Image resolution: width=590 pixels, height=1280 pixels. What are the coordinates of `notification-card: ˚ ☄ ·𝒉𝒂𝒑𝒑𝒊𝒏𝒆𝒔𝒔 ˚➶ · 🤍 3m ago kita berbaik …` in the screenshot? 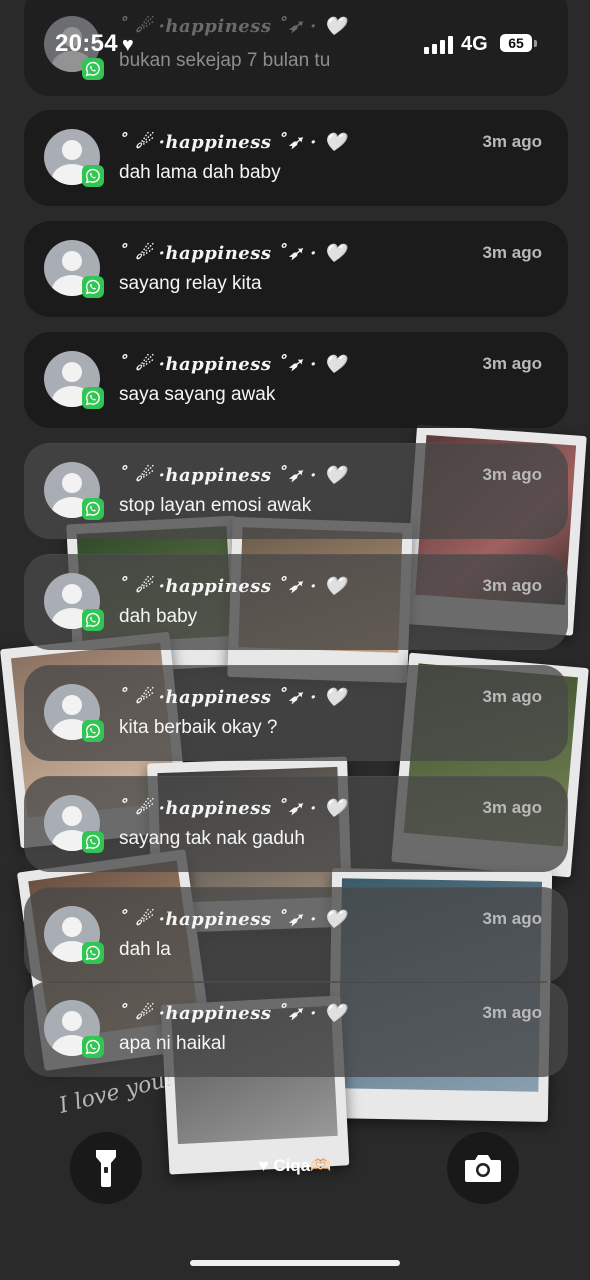 It's located at (296, 713).